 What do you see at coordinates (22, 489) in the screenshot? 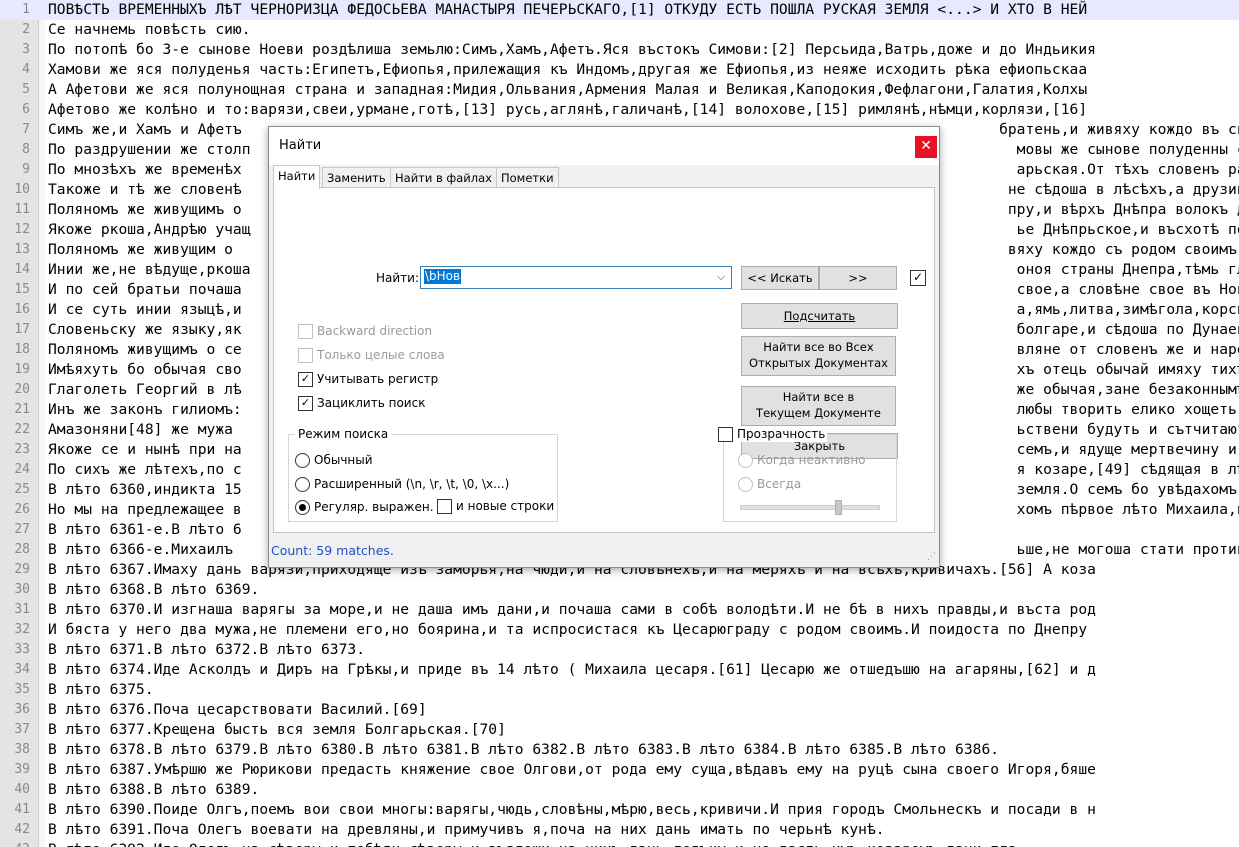
I see `line-number: 25` at bounding box center [22, 489].